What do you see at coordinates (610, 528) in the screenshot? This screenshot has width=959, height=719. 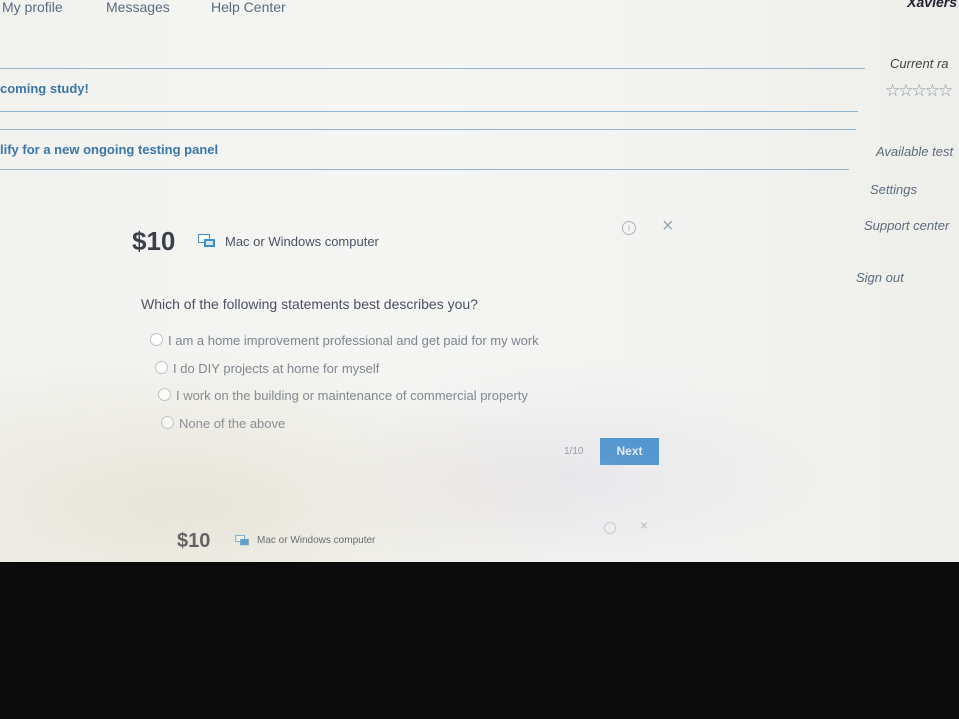 I see `info-icon` at bounding box center [610, 528].